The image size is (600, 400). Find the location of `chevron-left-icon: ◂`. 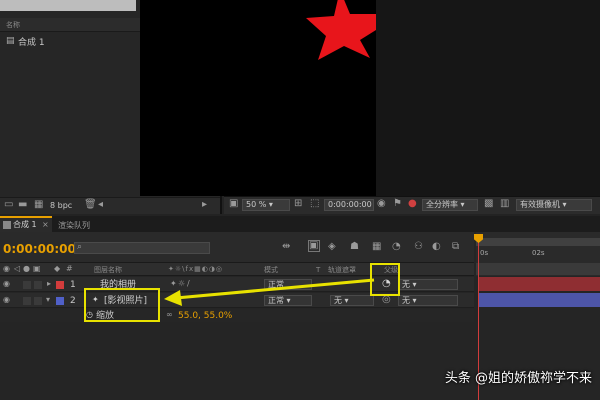

chevron-left-icon: ◂ is located at coordinates (100, 205).